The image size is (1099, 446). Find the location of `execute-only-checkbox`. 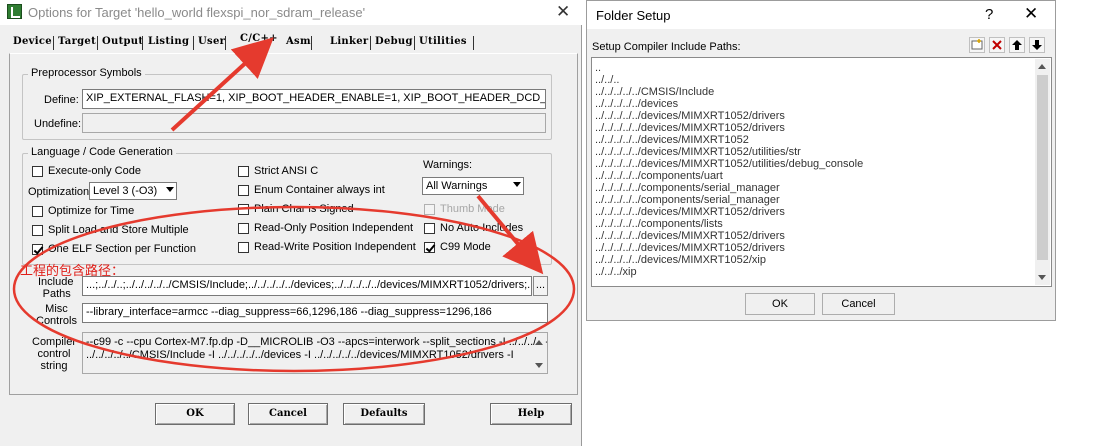

execute-only-checkbox is located at coordinates (37, 171).